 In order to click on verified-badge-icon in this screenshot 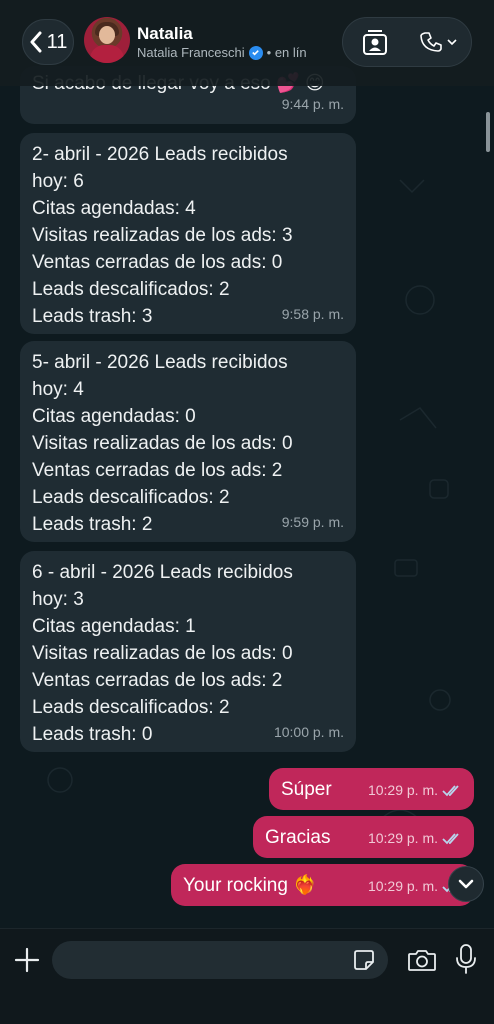, I will do `click(255, 52)`.